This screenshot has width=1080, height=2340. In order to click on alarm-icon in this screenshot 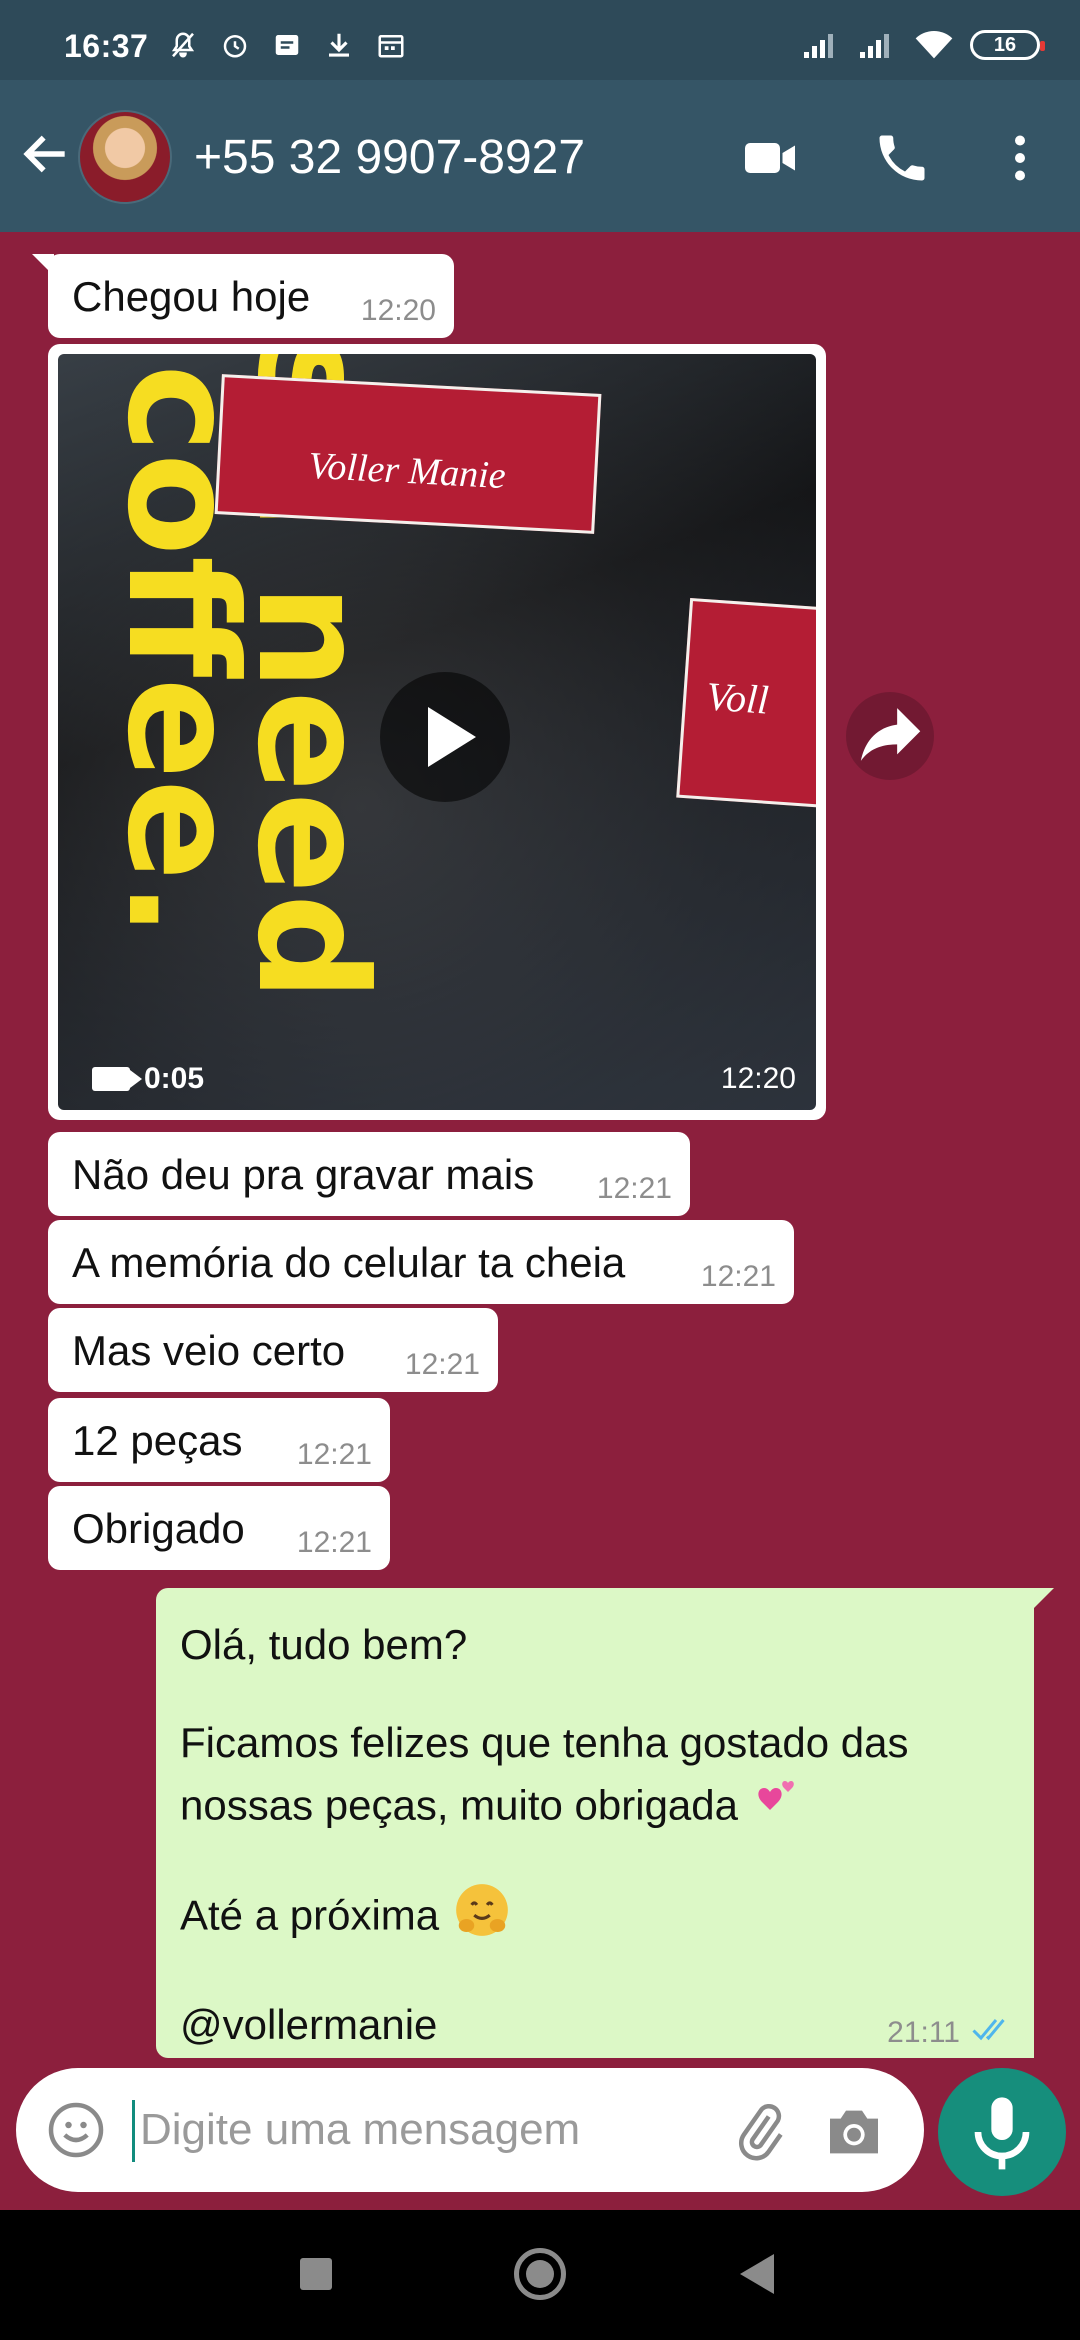, I will do `click(235, 45)`.